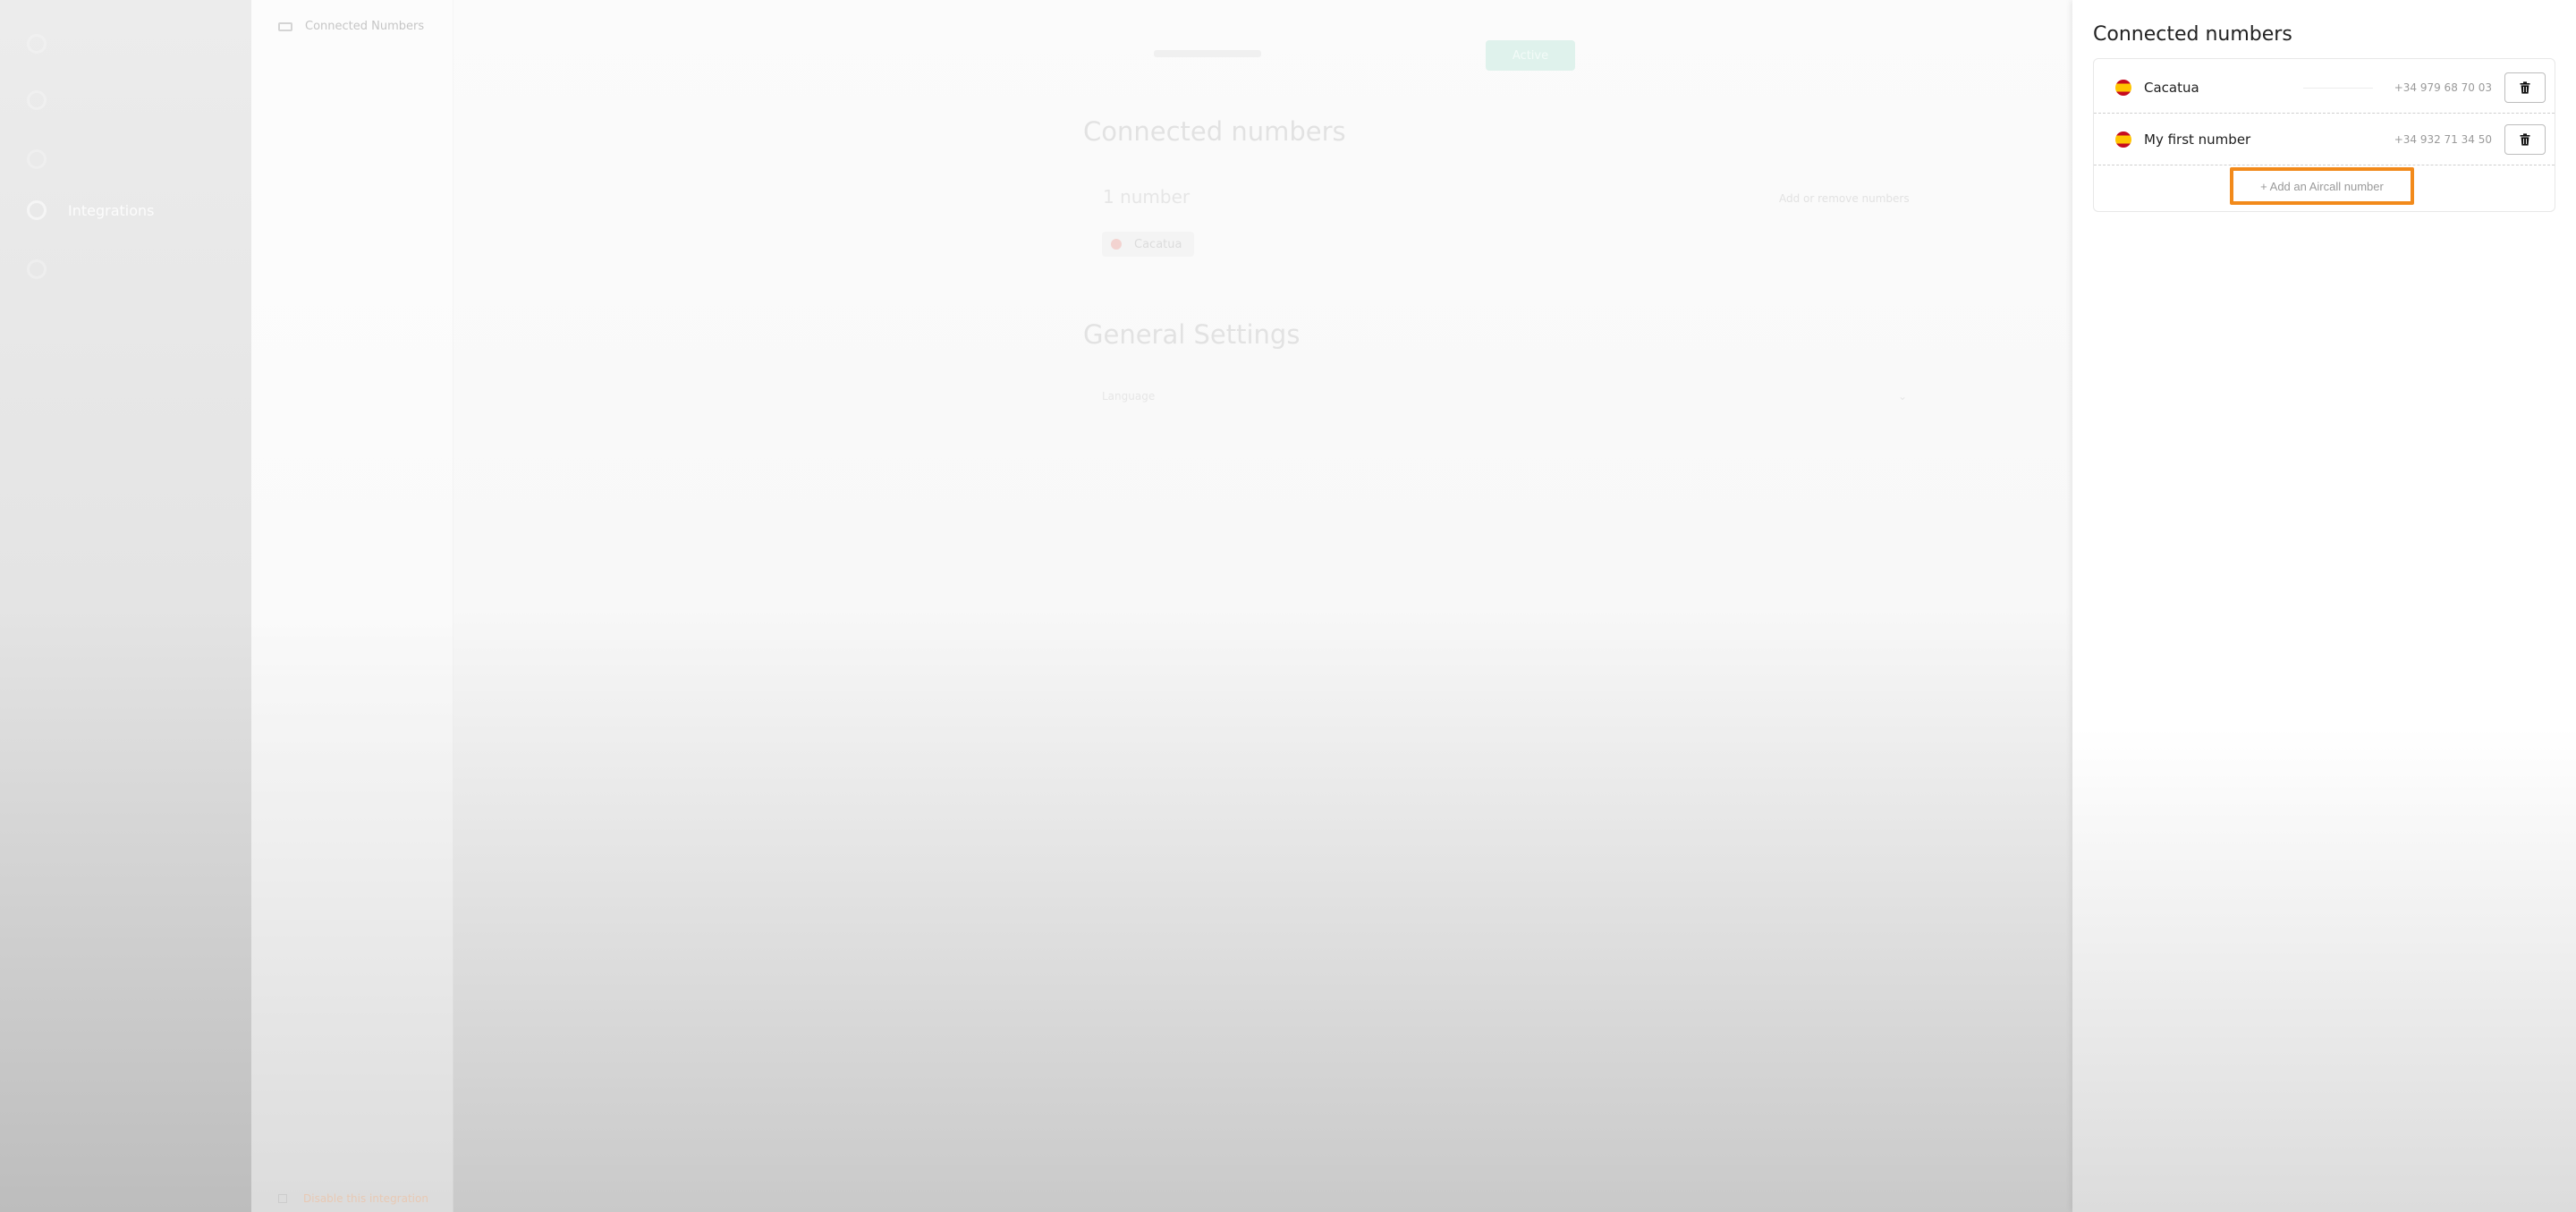 This screenshot has width=2576, height=1212. Describe the element at coordinates (111, 210) in the screenshot. I see `sidebar-item-label: Integrations` at that location.